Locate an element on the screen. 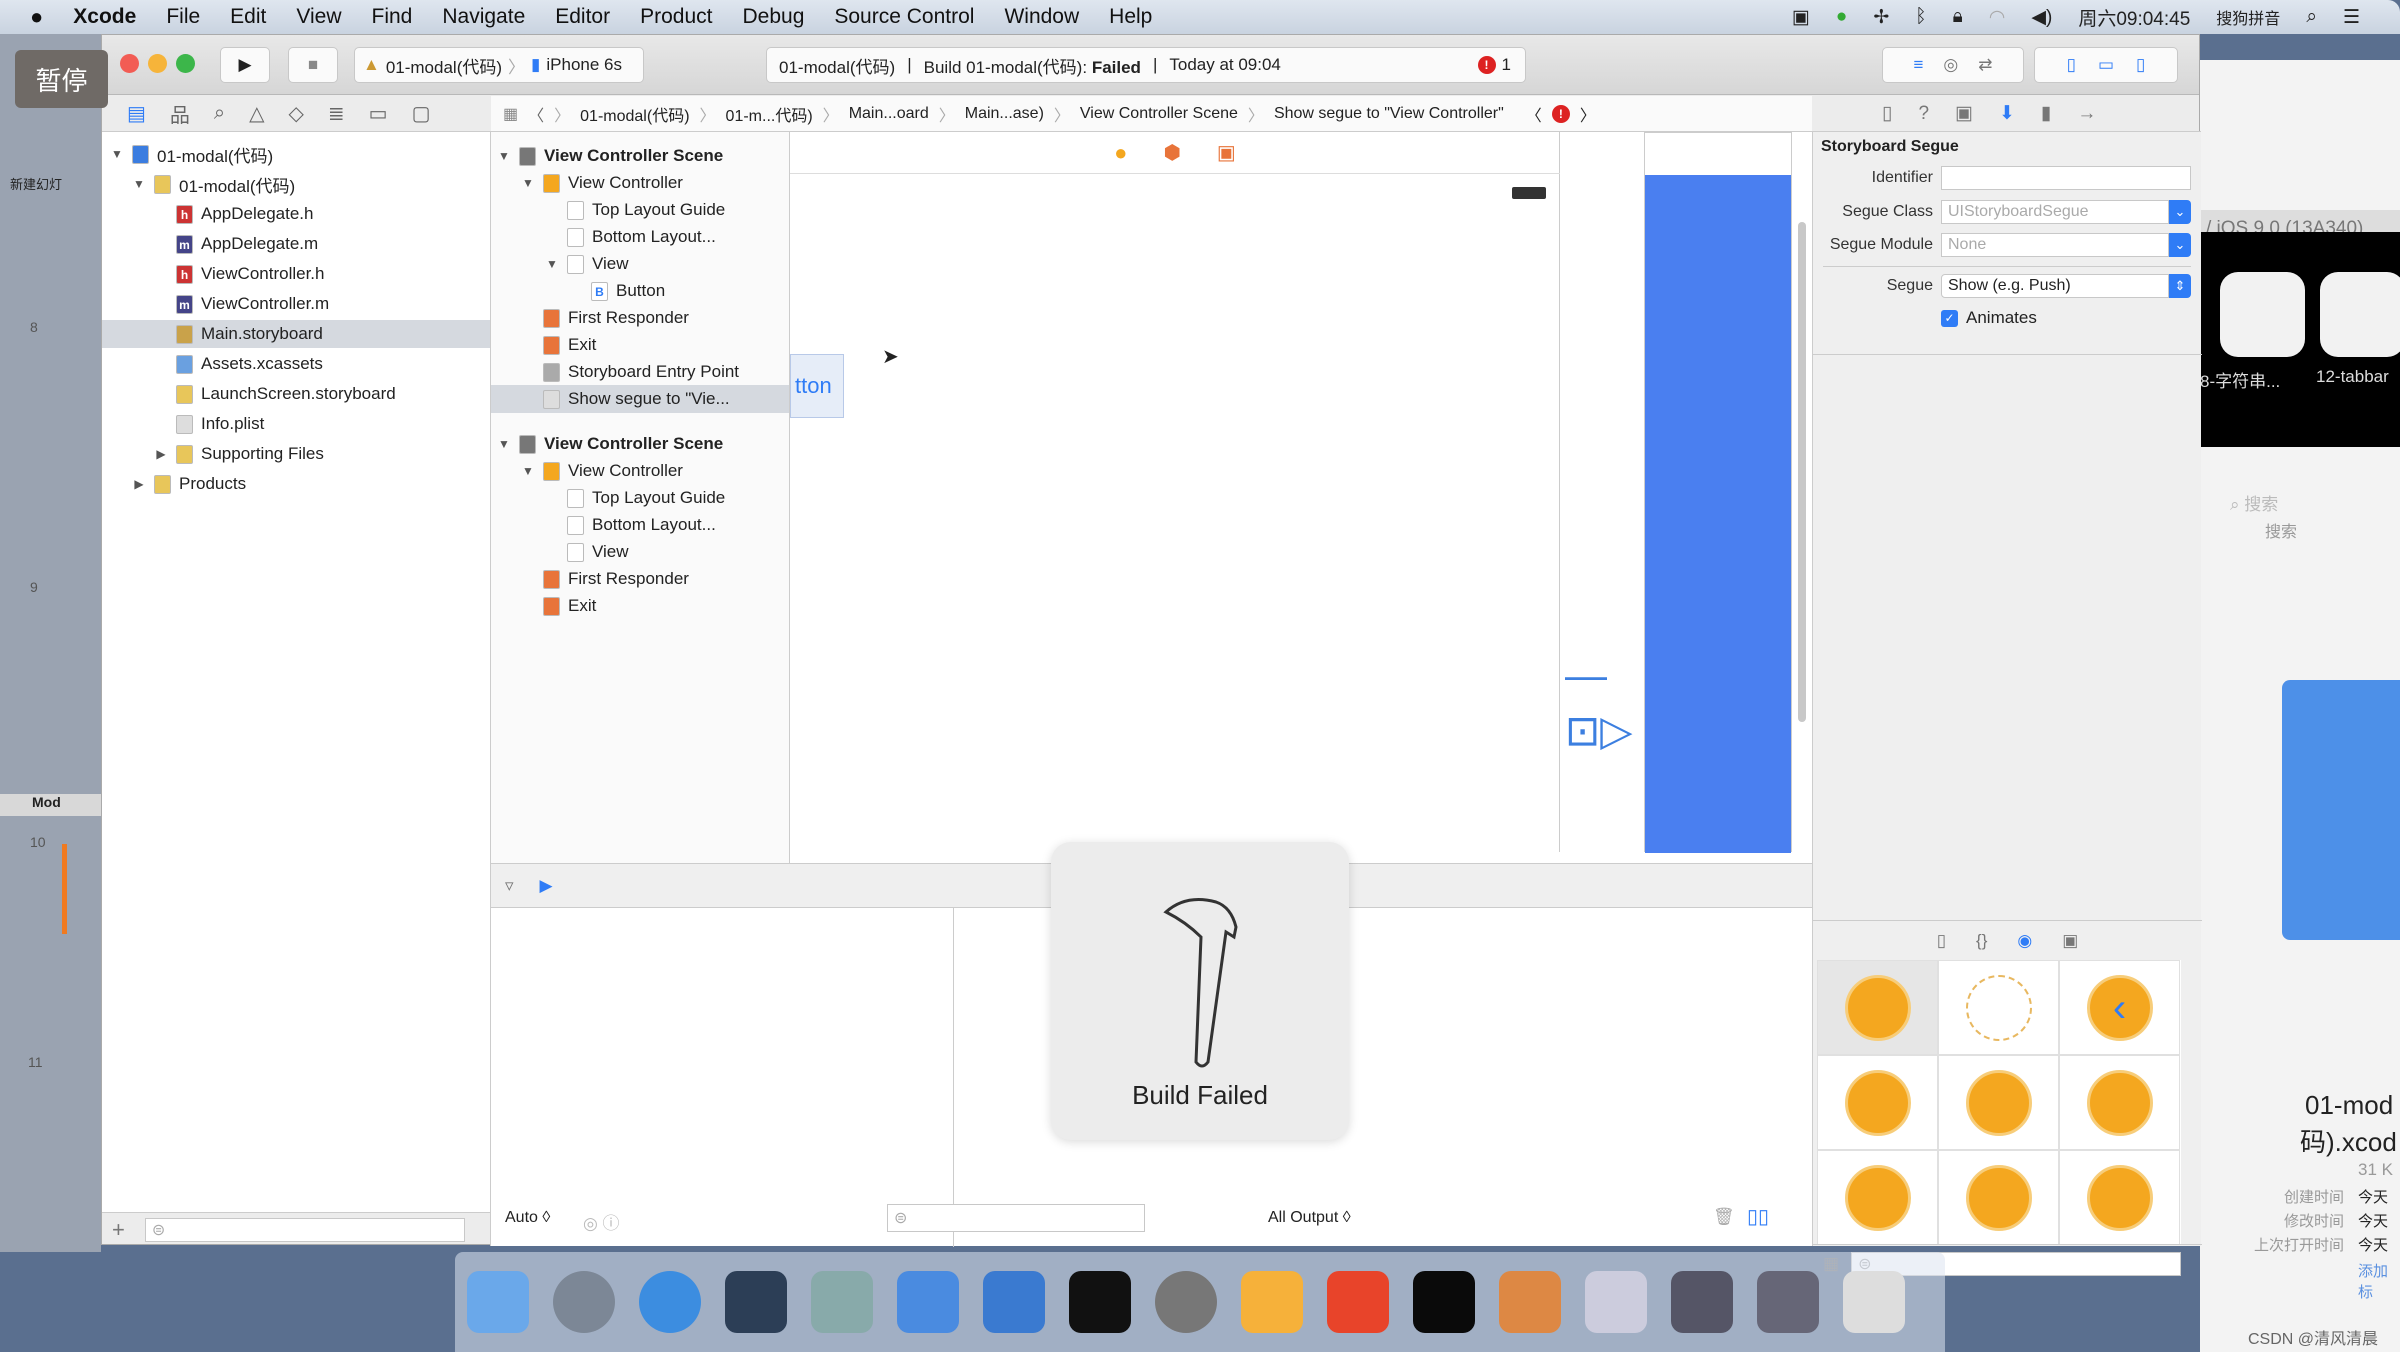  segue-arrow-icon: —⊡▷ is located at coordinates (1604, 700).